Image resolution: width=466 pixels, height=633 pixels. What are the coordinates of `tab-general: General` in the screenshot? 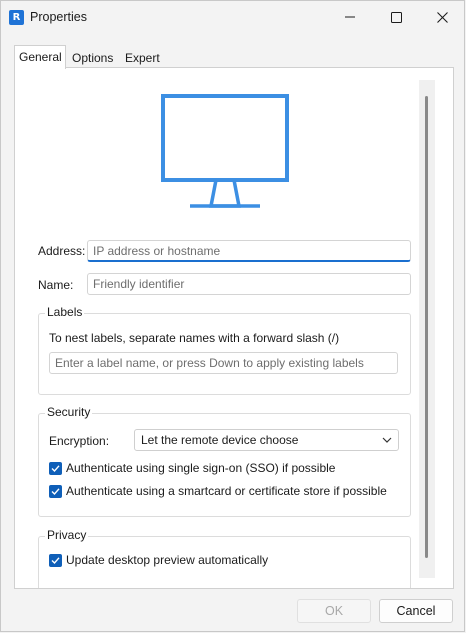 It's located at (40, 57).